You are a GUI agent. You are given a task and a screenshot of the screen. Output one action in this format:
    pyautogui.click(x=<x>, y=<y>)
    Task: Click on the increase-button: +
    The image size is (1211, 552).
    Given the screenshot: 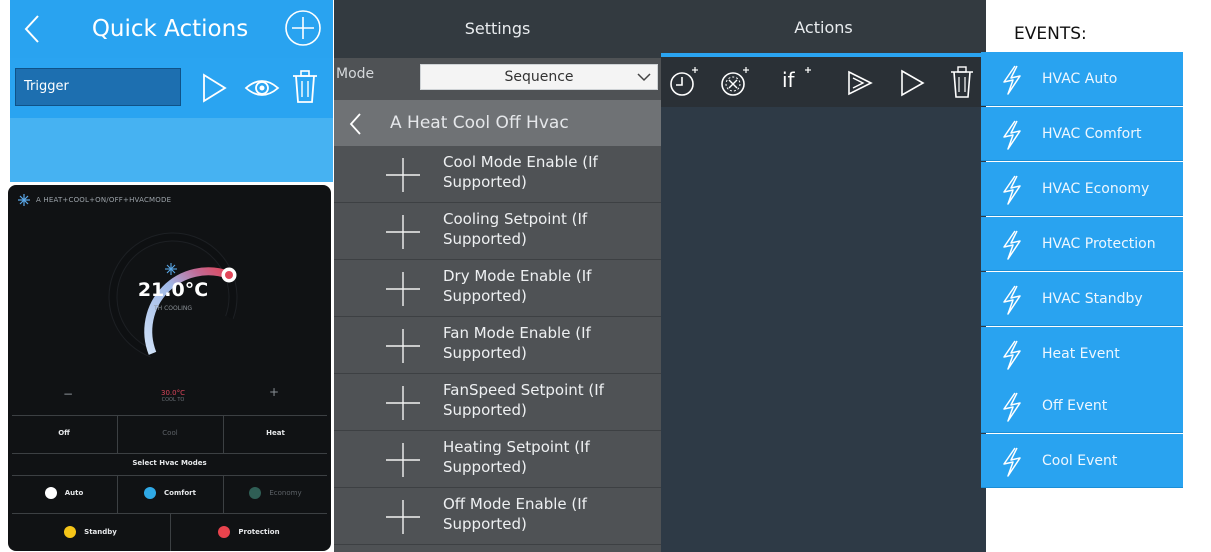 What is the action you would take?
    pyautogui.click(x=274, y=392)
    